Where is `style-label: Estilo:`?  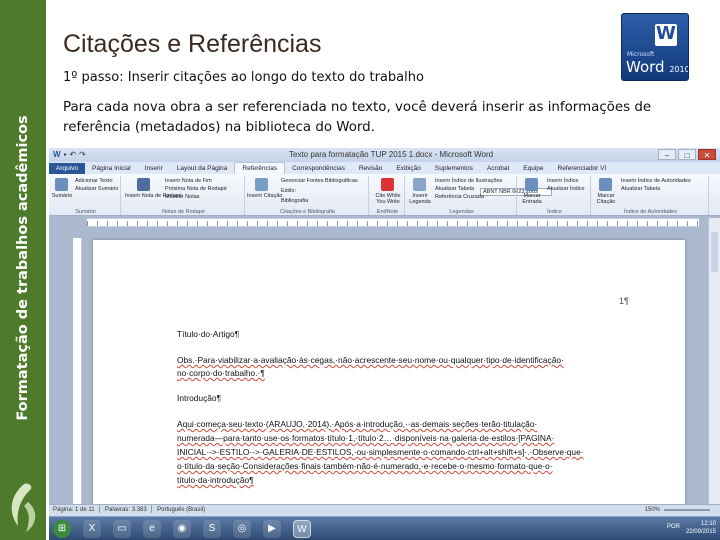 style-label: Estilo: is located at coordinates (288, 191).